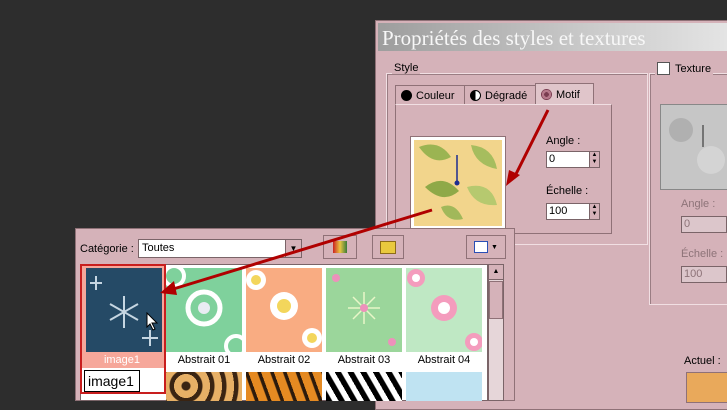 The width and height of the screenshot is (727, 410). Describe the element at coordinates (531, 144) in the screenshot. I see `arrow-to-preview` at that location.